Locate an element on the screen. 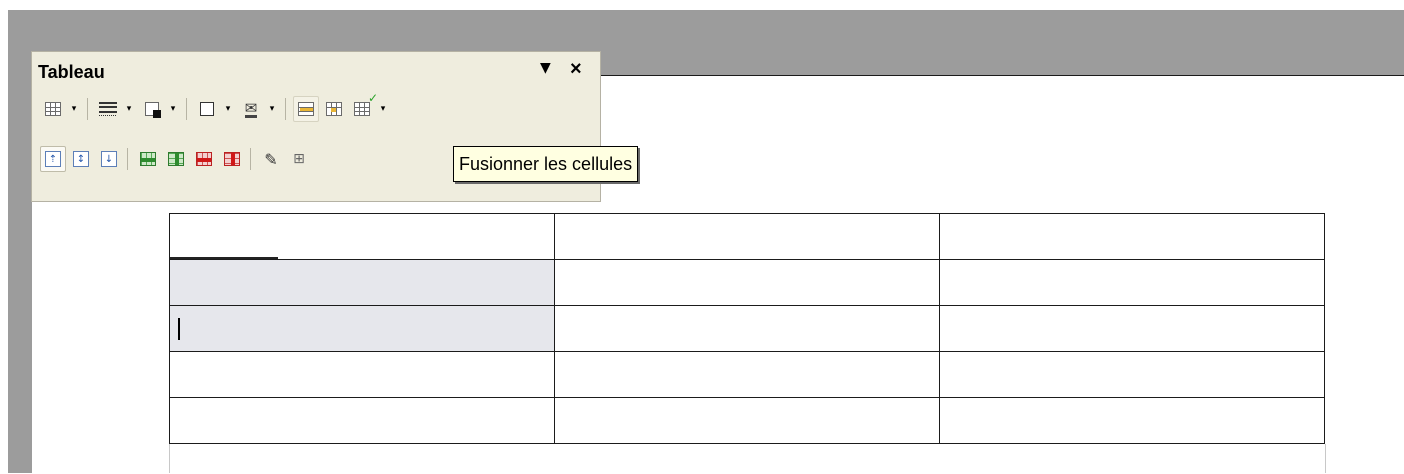 This screenshot has height=474, width=1404. fill-color-button: ✉ is located at coordinates (251, 109).